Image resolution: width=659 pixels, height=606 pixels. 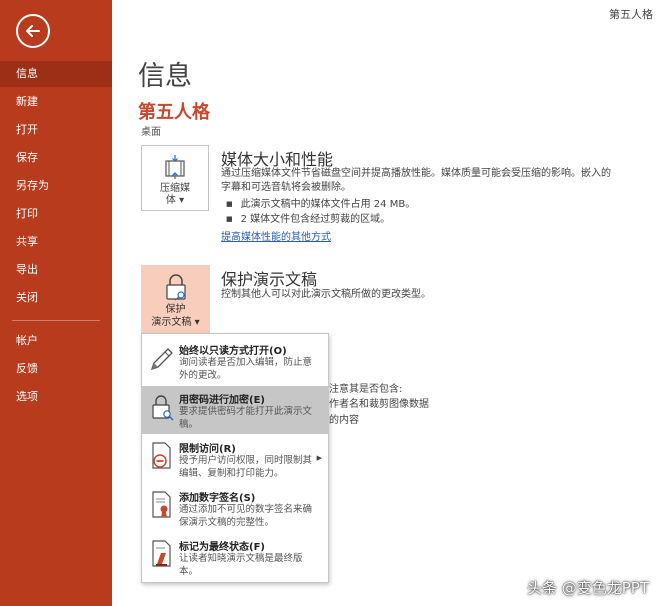 I want to click on menu-item-digital-signature: 添加数字签名(S) 通过添加不可见的数字签名来确保演示文稿的完整性。, so click(x=235, y=508).